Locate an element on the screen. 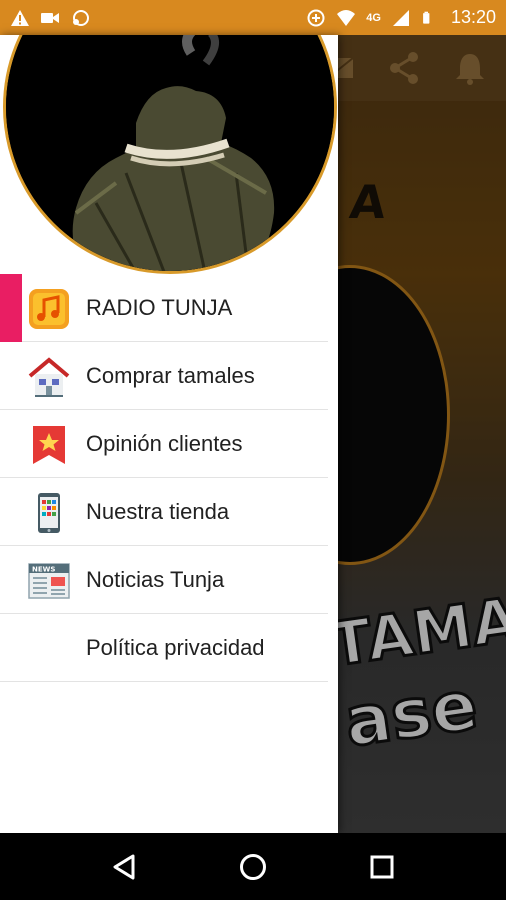  system-nav-bar is located at coordinates (253, 866).